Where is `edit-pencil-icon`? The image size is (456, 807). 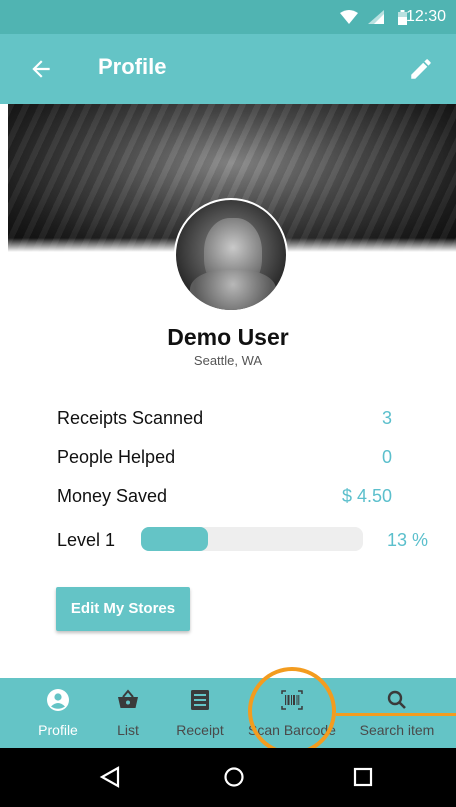 edit-pencil-icon is located at coordinates (421, 69).